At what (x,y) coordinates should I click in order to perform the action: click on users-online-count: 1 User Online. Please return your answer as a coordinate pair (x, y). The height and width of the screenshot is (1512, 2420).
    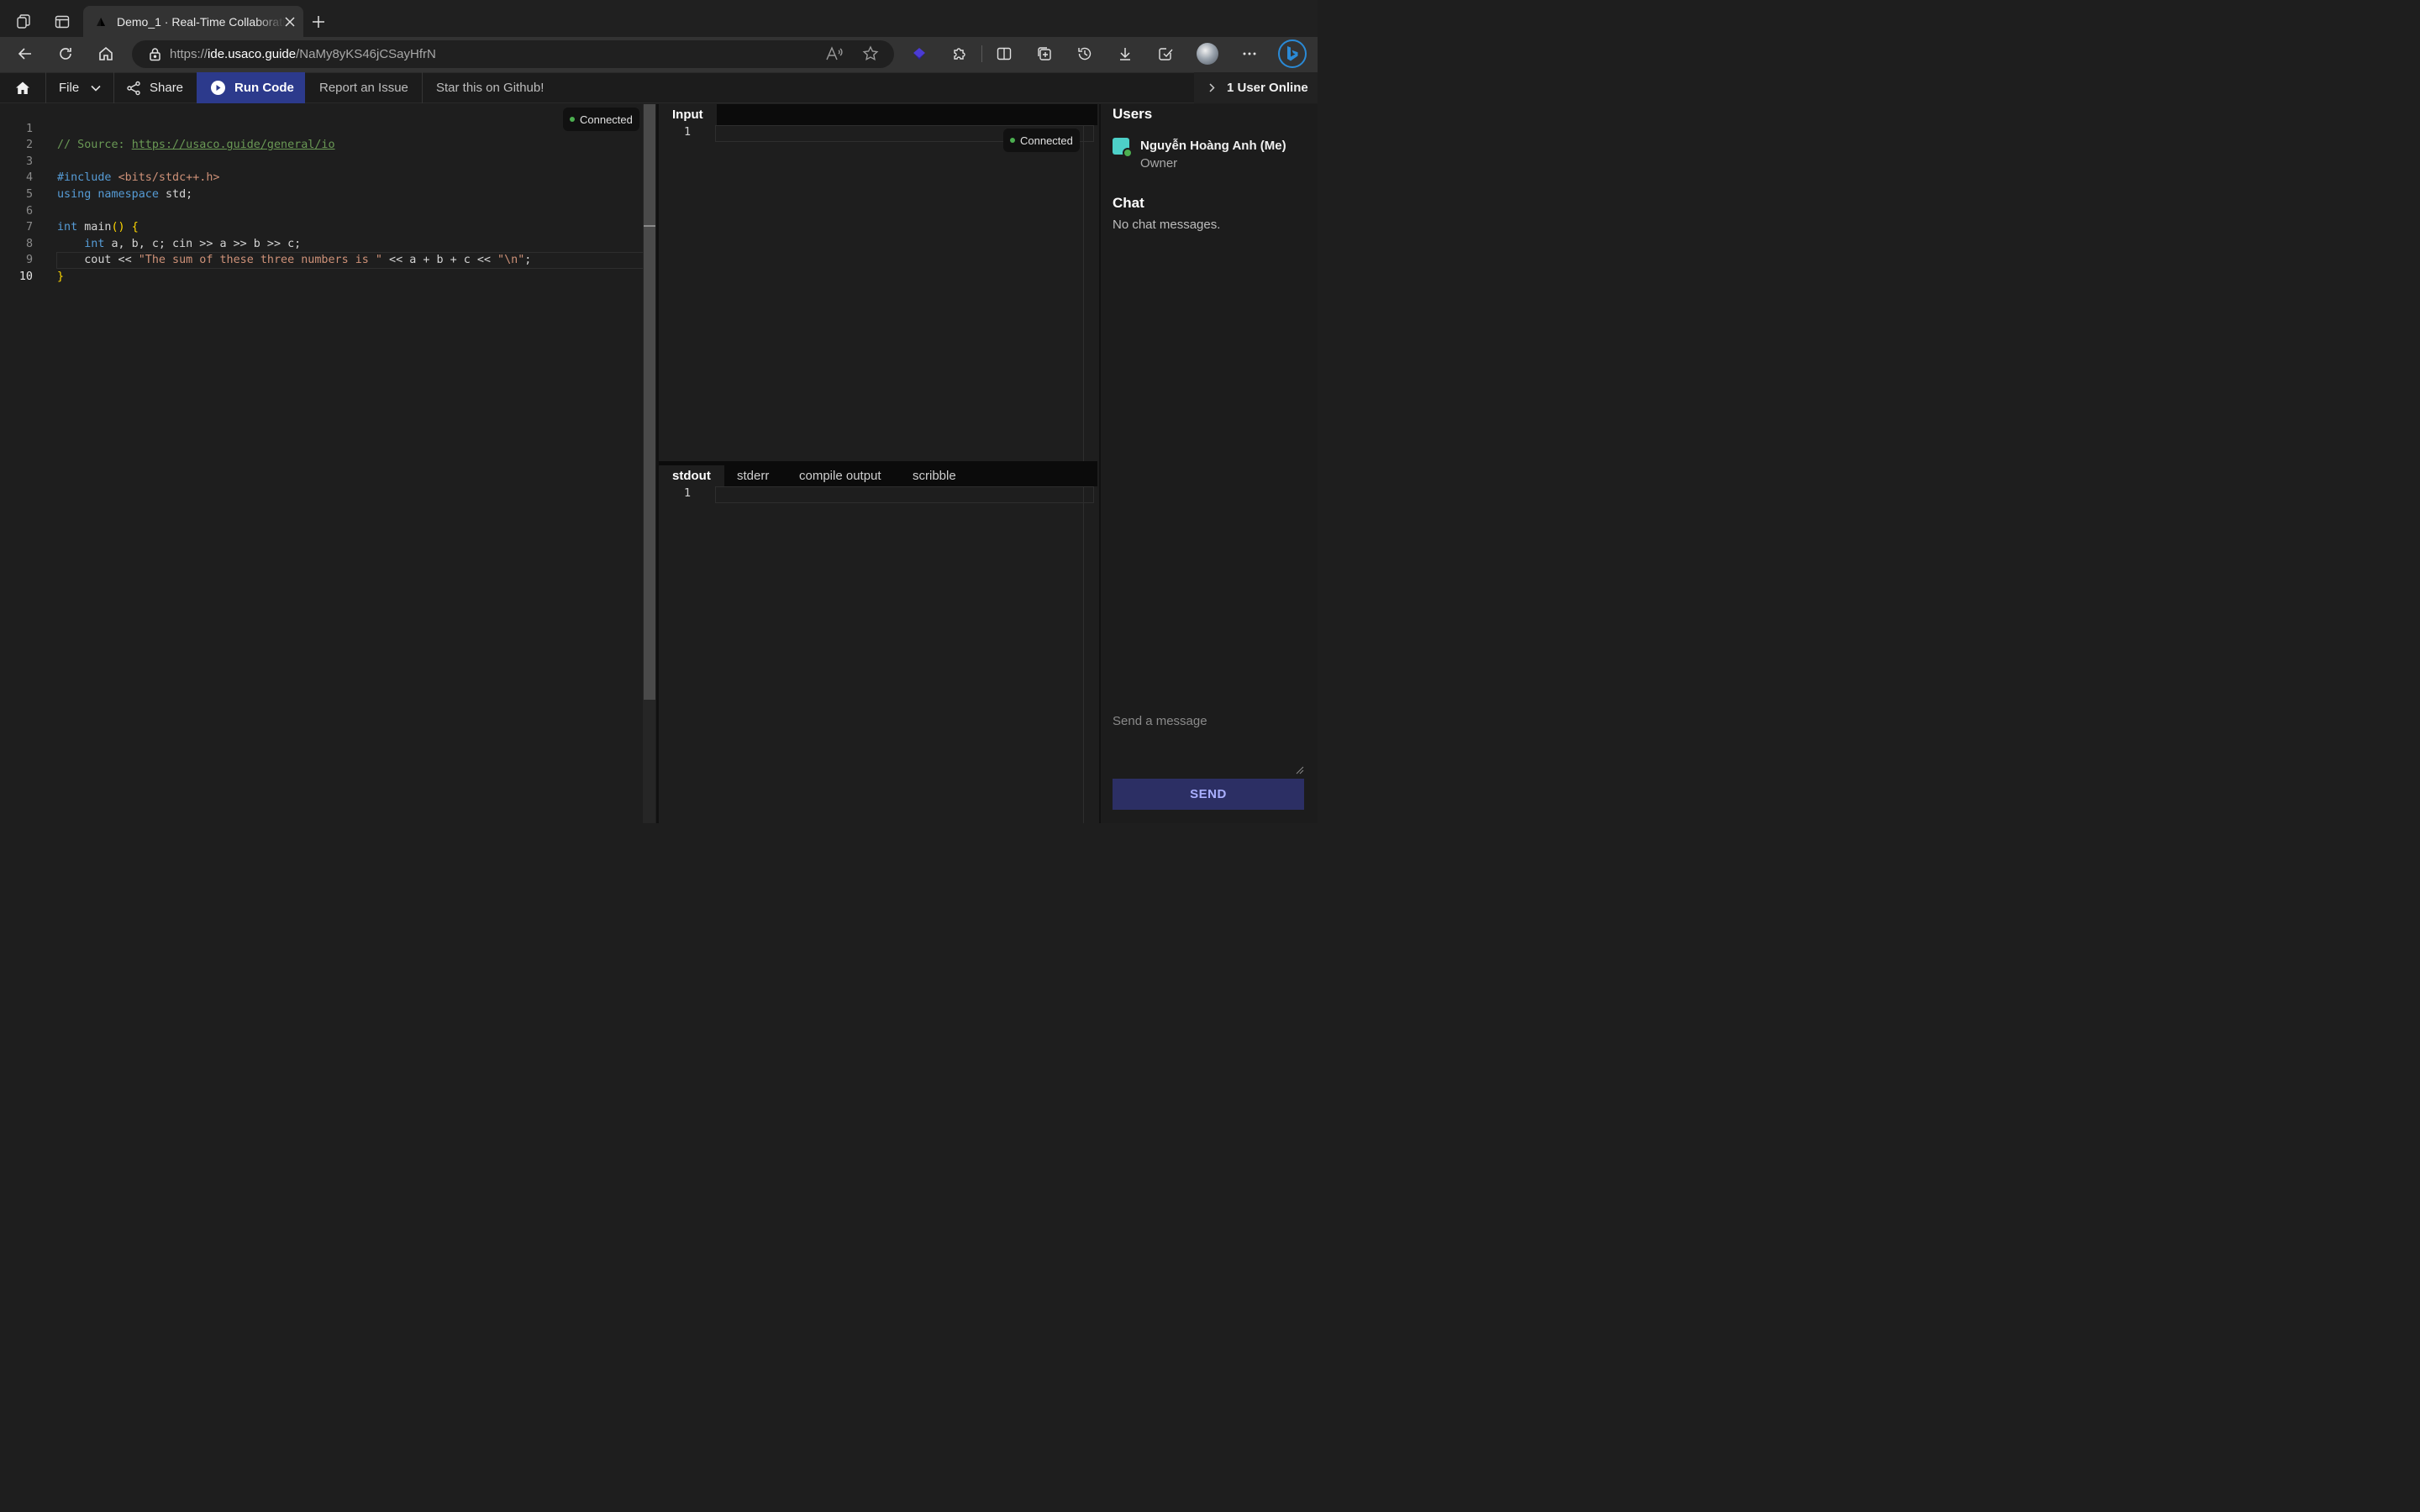
    Looking at the image, I should click on (1267, 88).